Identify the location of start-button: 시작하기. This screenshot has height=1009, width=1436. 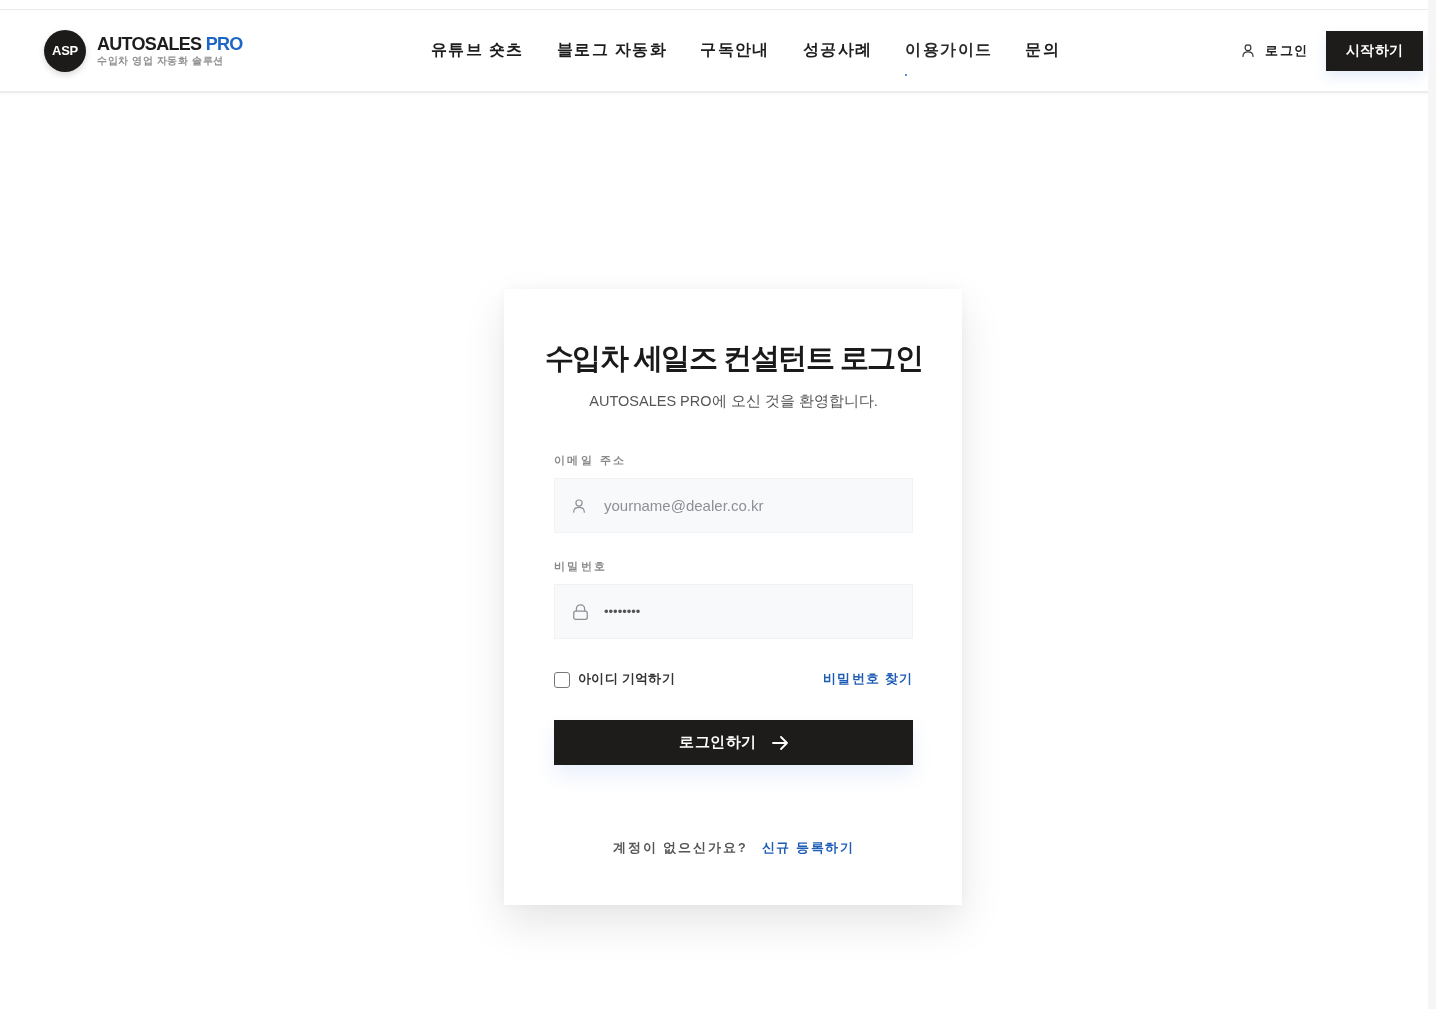
(1374, 50).